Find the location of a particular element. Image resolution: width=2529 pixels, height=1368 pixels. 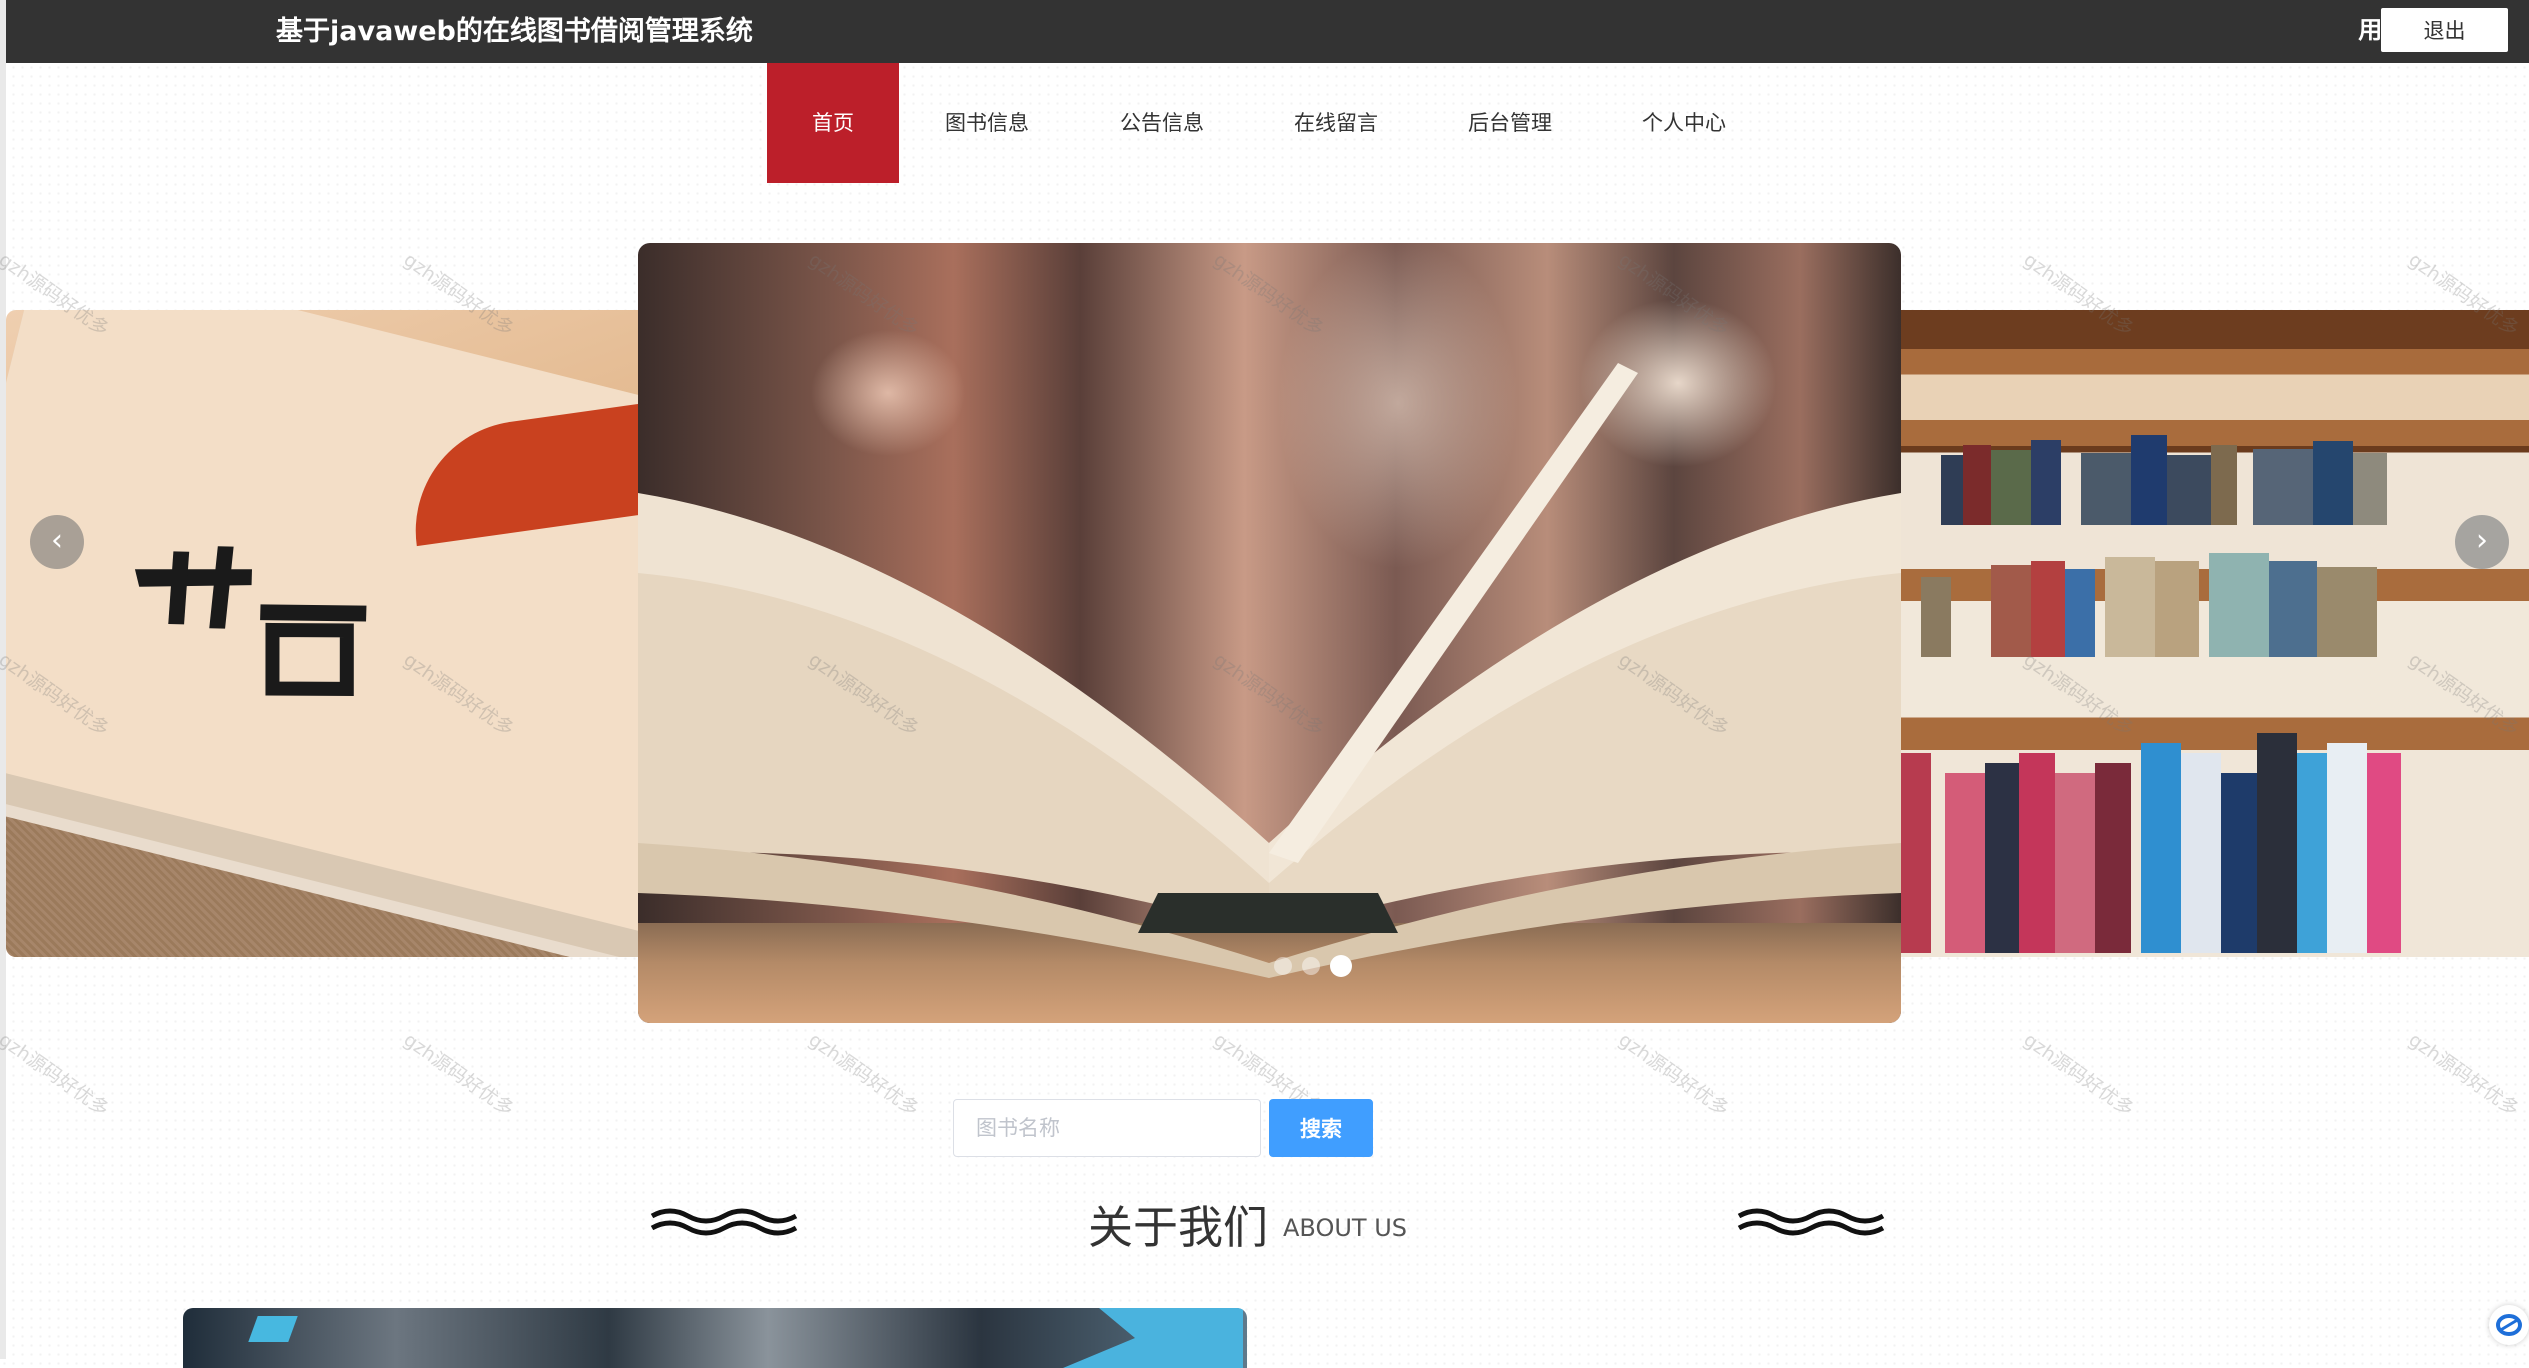

logout-button: 退出 is located at coordinates (2444, 30).